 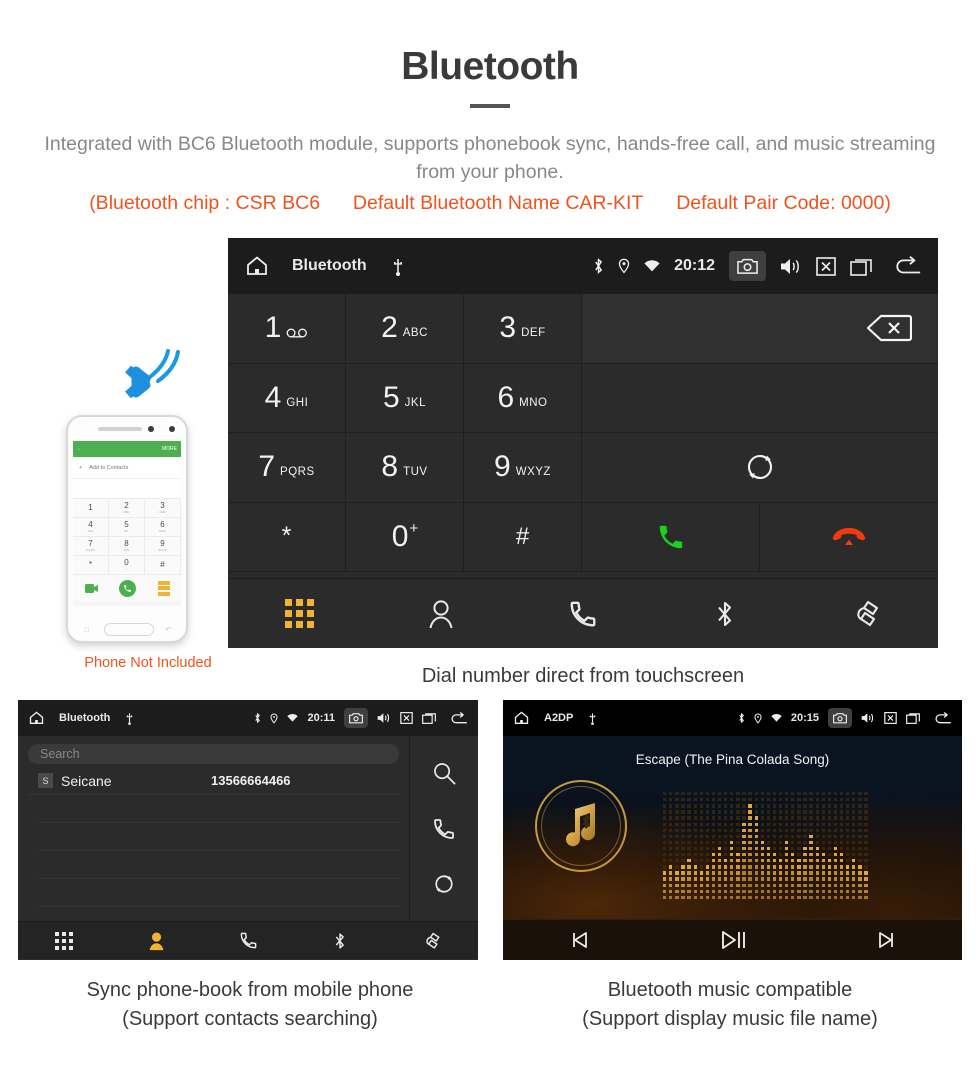 I want to click on call-button, so click(x=671, y=536).